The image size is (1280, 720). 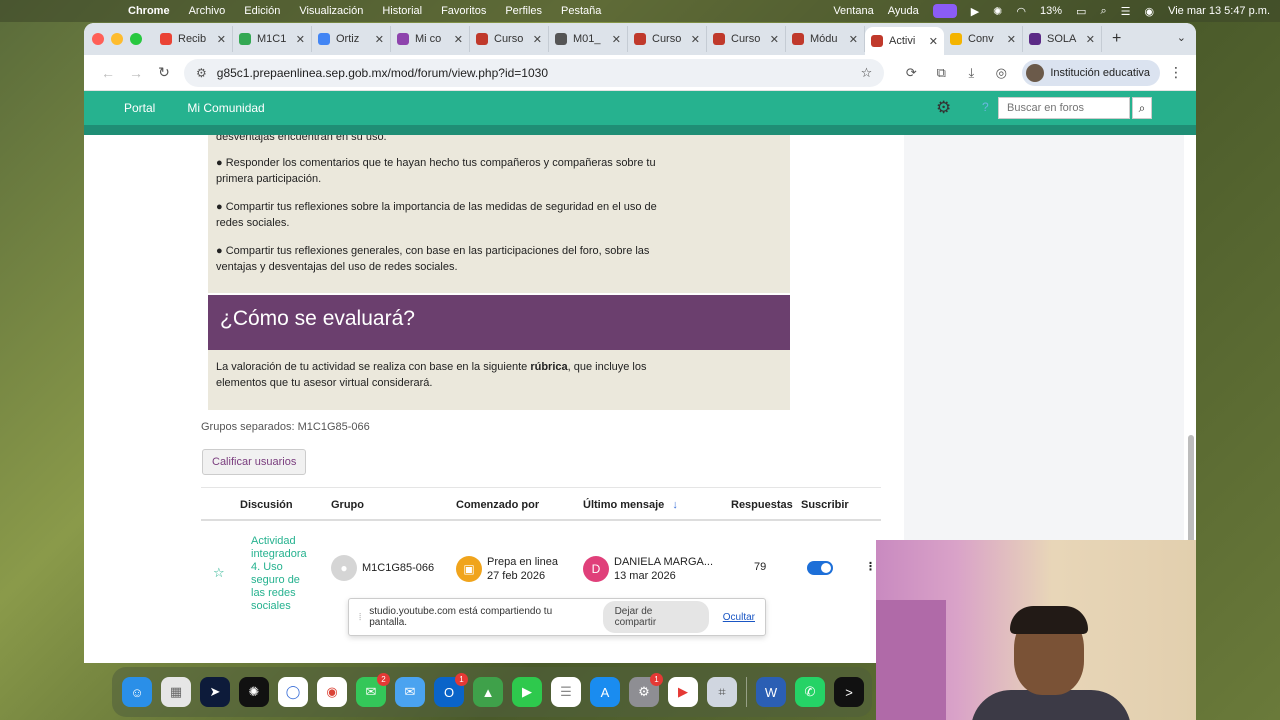 What do you see at coordinates (254, 692) in the screenshot?
I see `chatgpt-icon: ✺` at bounding box center [254, 692].